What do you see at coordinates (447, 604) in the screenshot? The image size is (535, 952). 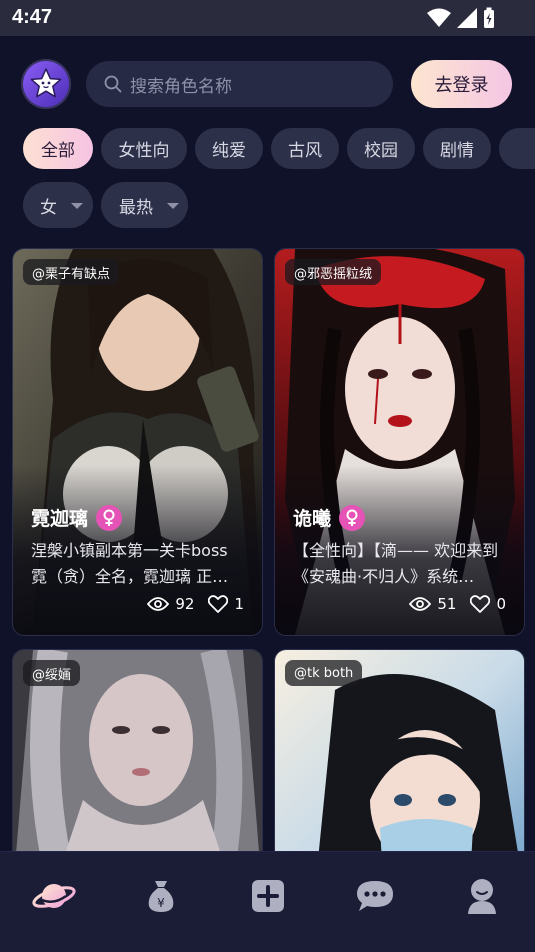 I see `view-count: 51` at bounding box center [447, 604].